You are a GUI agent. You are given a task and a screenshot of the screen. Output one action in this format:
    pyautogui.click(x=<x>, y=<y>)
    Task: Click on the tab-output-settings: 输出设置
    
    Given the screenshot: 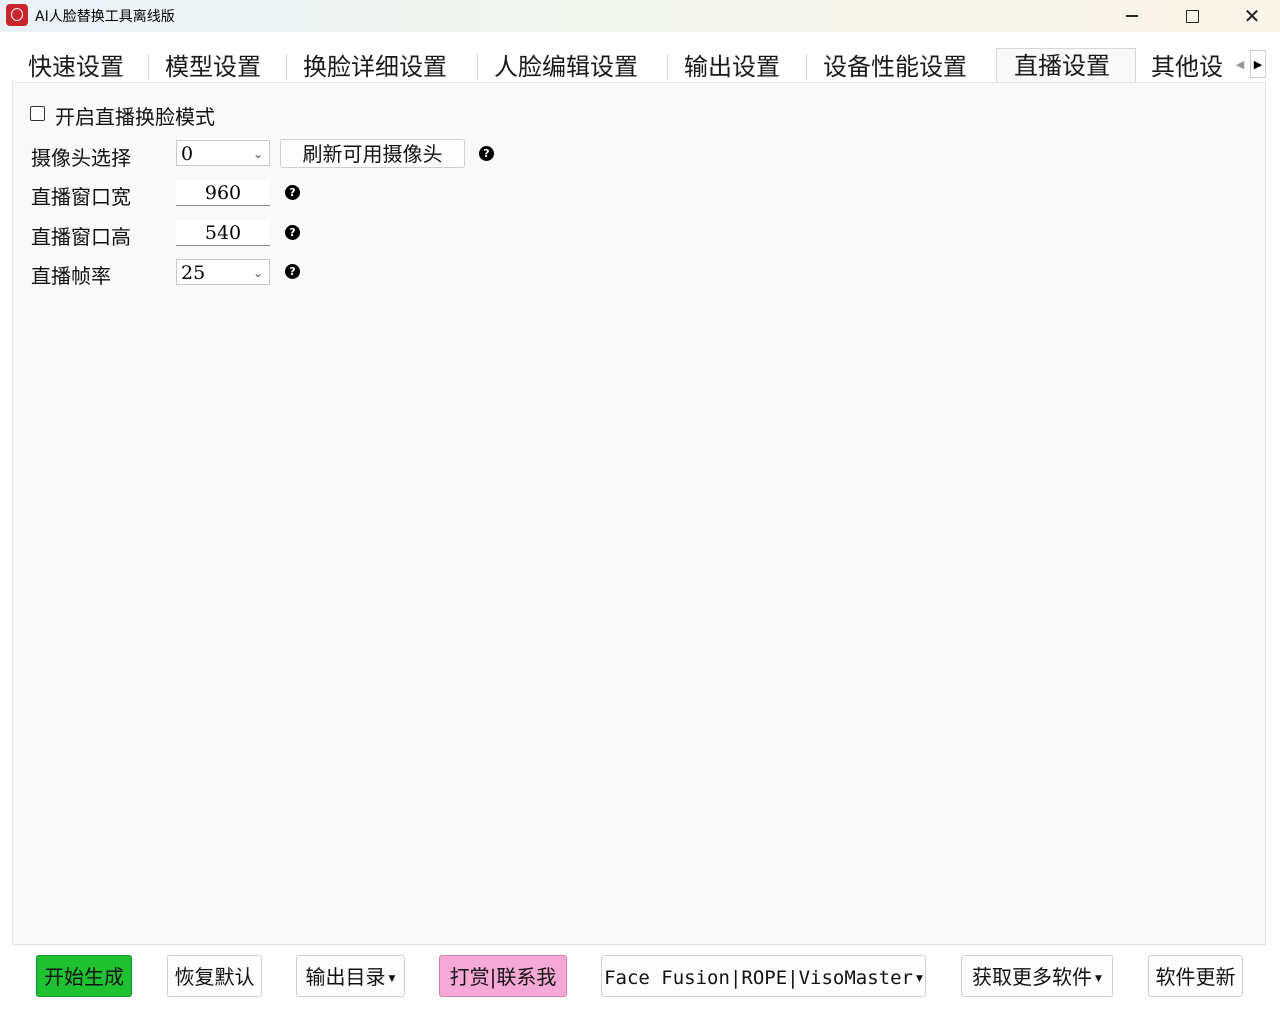 What is the action you would take?
    pyautogui.click(x=744, y=66)
    